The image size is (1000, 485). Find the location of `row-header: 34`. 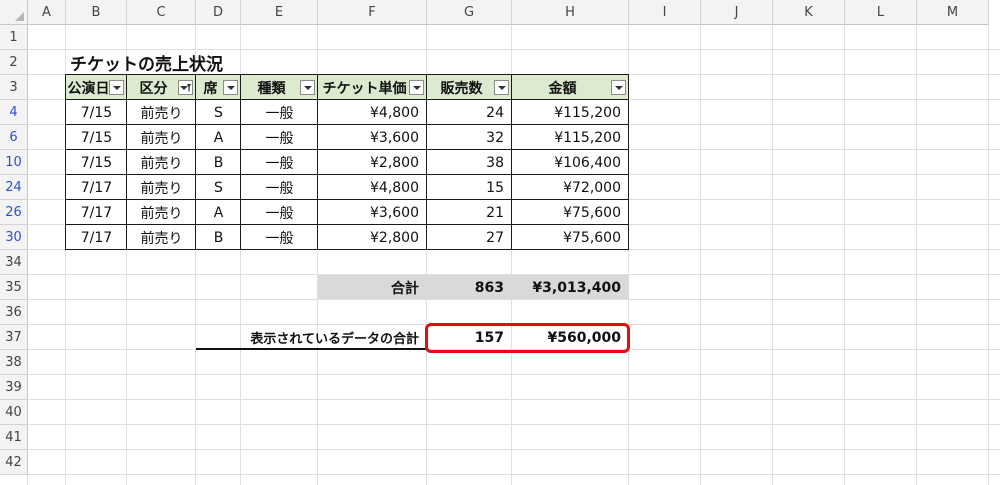

row-header: 34 is located at coordinates (14, 262).